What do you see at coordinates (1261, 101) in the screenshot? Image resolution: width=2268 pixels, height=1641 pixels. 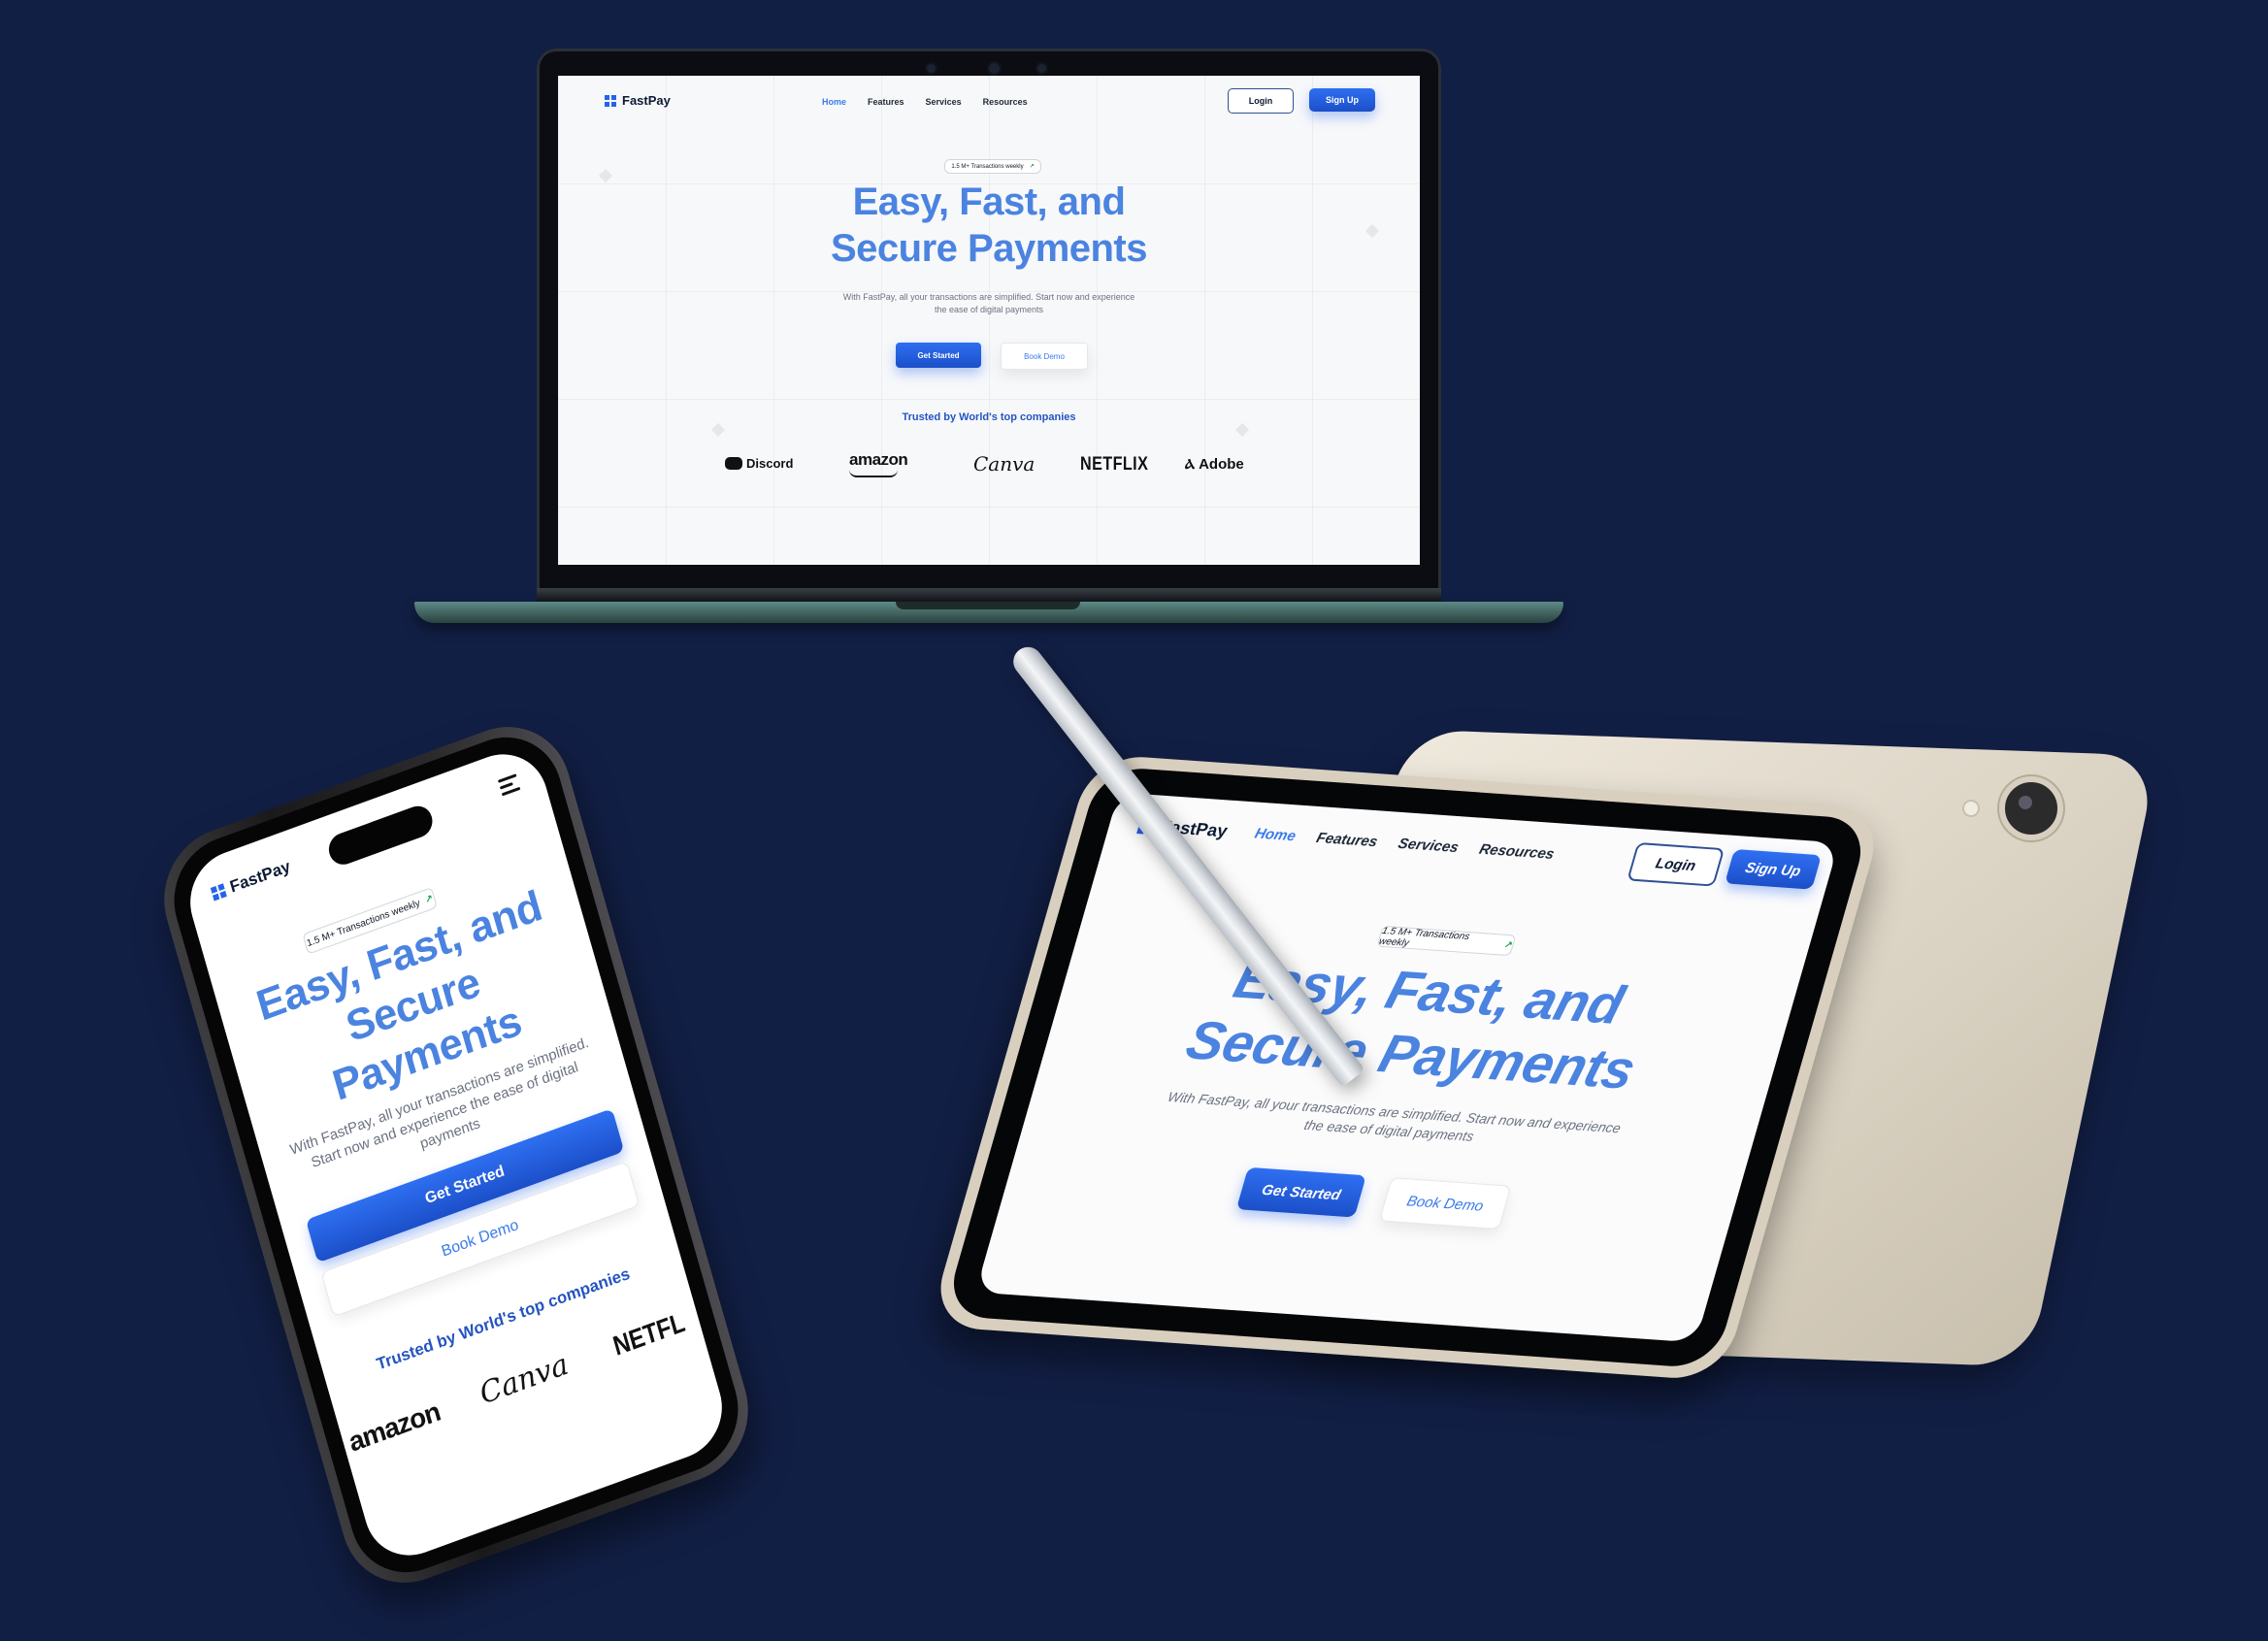 I see `login-button: Login` at bounding box center [1261, 101].